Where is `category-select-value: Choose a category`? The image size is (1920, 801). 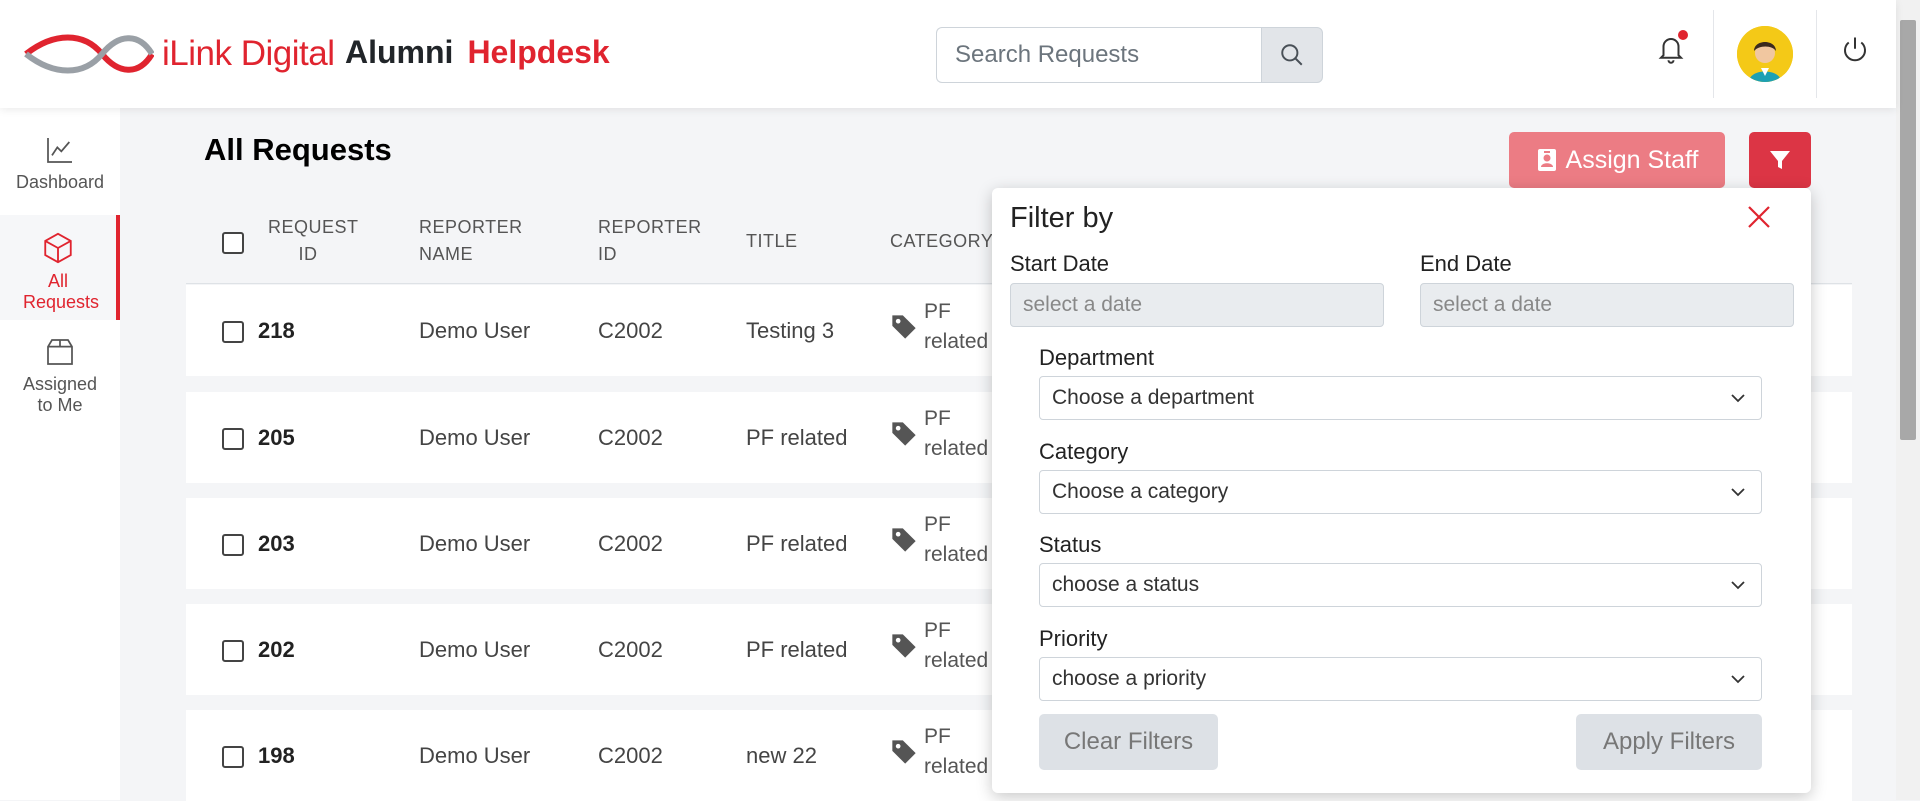
category-select-value: Choose a category is located at coordinates (1140, 491).